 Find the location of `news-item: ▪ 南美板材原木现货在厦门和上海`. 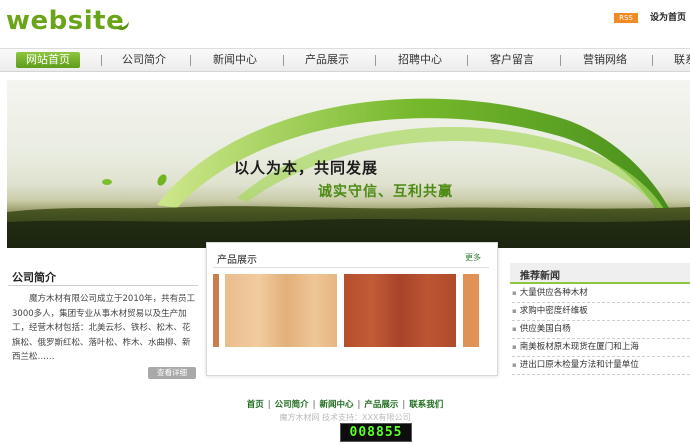

news-item: ▪ 南美板材原木现货在厦门和上海 is located at coordinates (601, 348).